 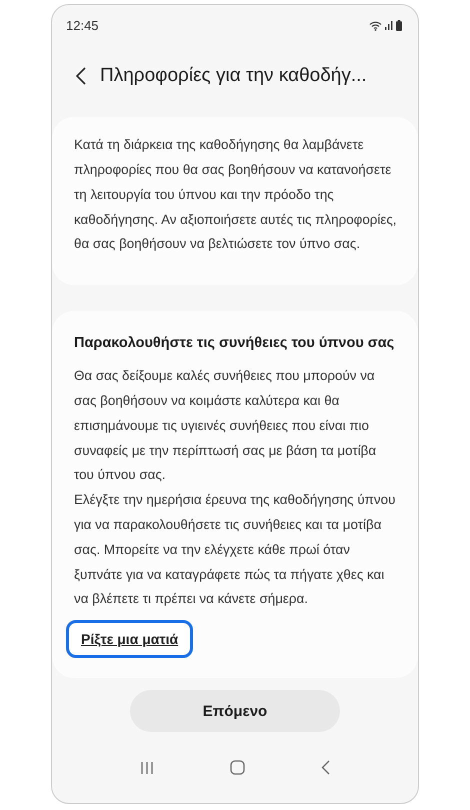 What do you see at coordinates (81, 75) in the screenshot?
I see `back-icon` at bounding box center [81, 75].